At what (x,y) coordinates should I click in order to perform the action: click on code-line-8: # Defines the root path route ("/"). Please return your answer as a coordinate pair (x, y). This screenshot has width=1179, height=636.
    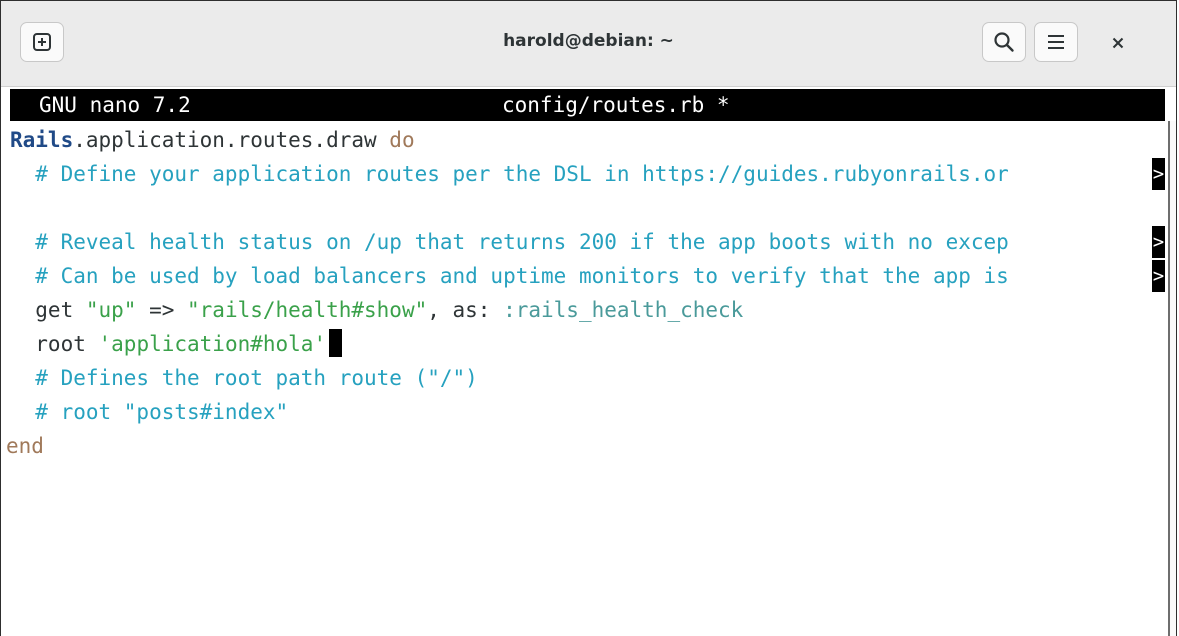
    Looking at the image, I should click on (244, 378).